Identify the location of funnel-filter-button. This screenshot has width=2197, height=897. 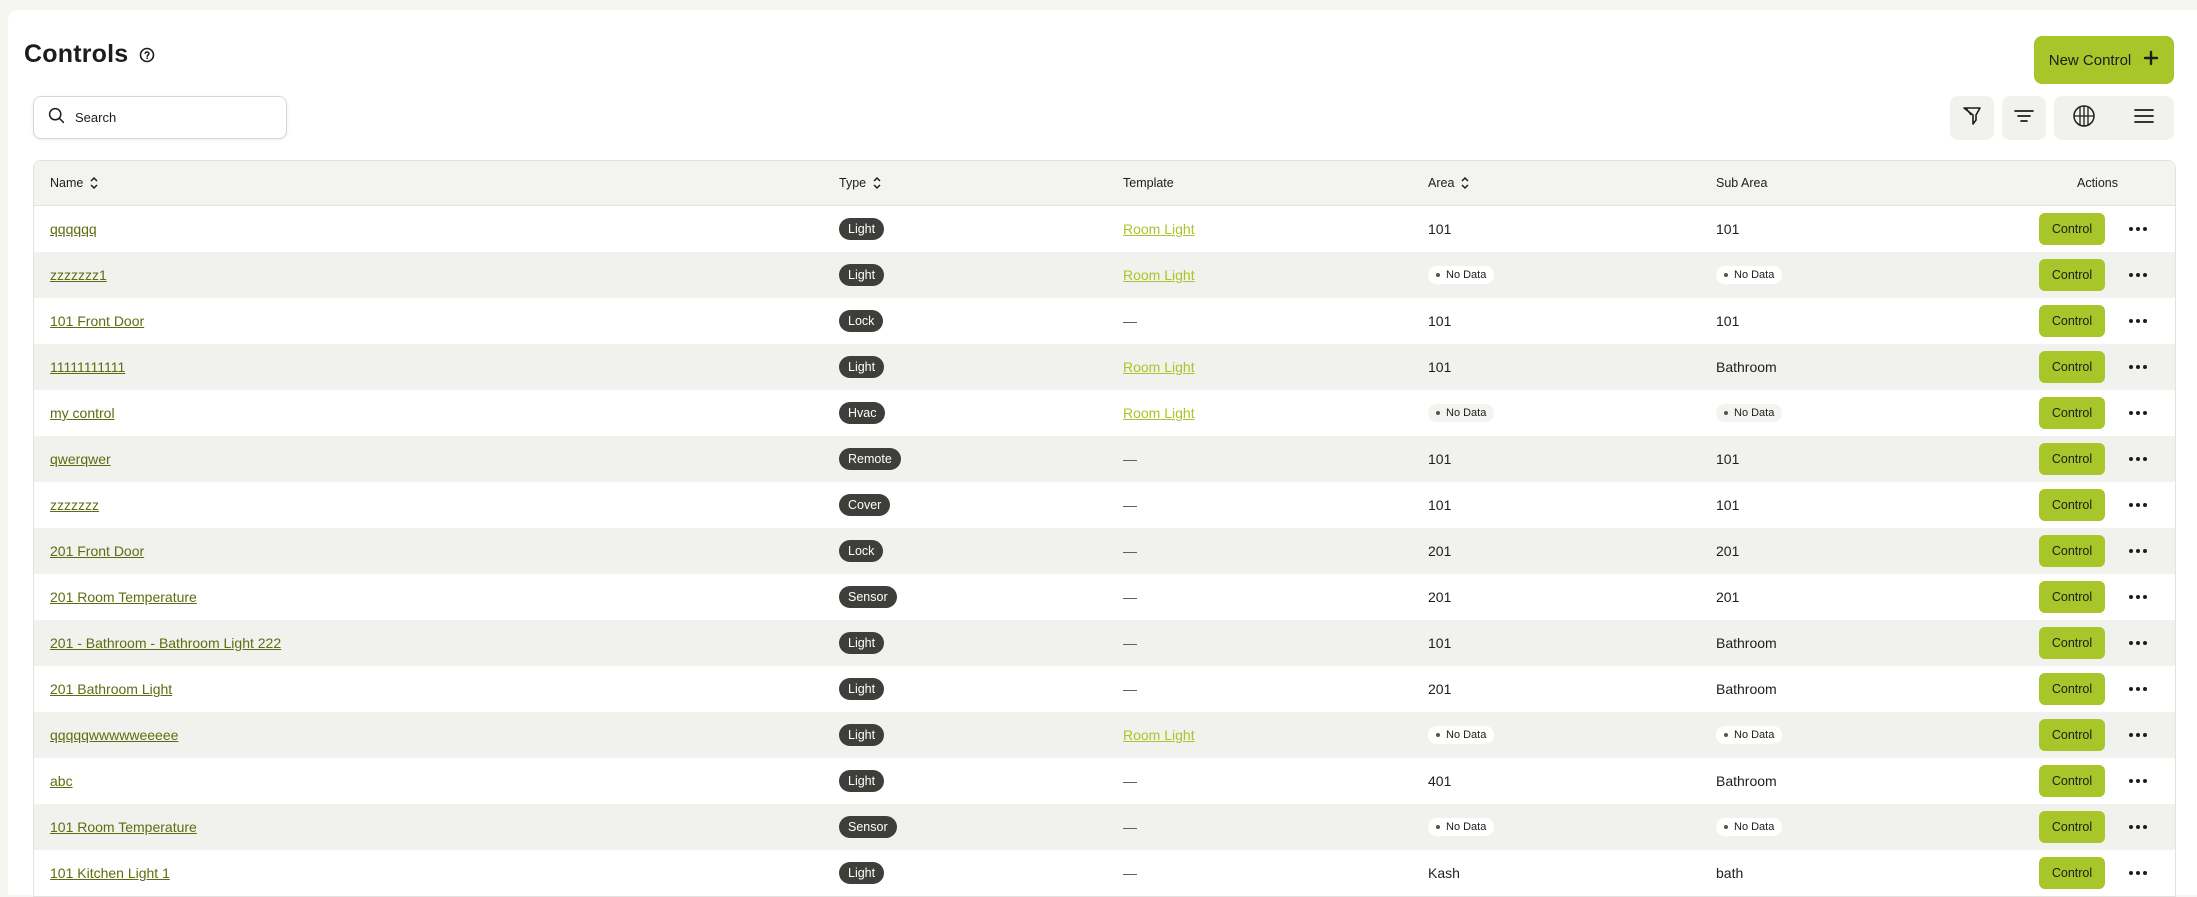
(1972, 118).